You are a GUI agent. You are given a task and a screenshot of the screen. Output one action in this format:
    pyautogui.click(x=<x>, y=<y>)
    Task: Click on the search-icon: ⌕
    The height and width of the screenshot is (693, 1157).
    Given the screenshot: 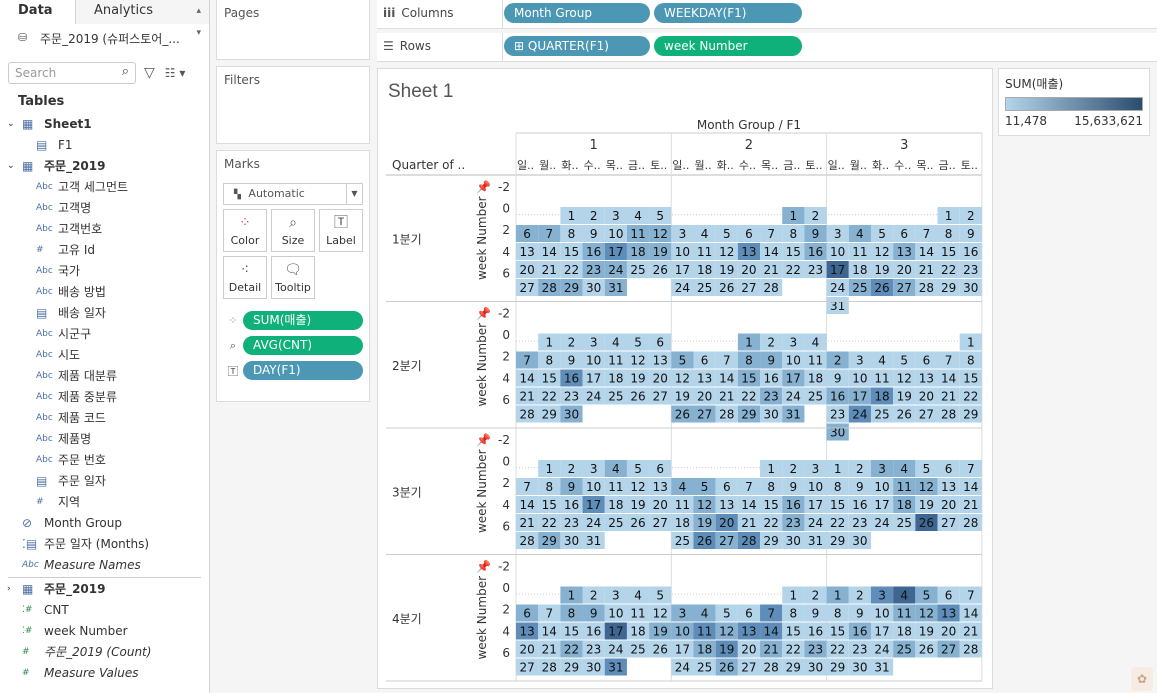 What is the action you would take?
    pyautogui.click(x=125, y=71)
    